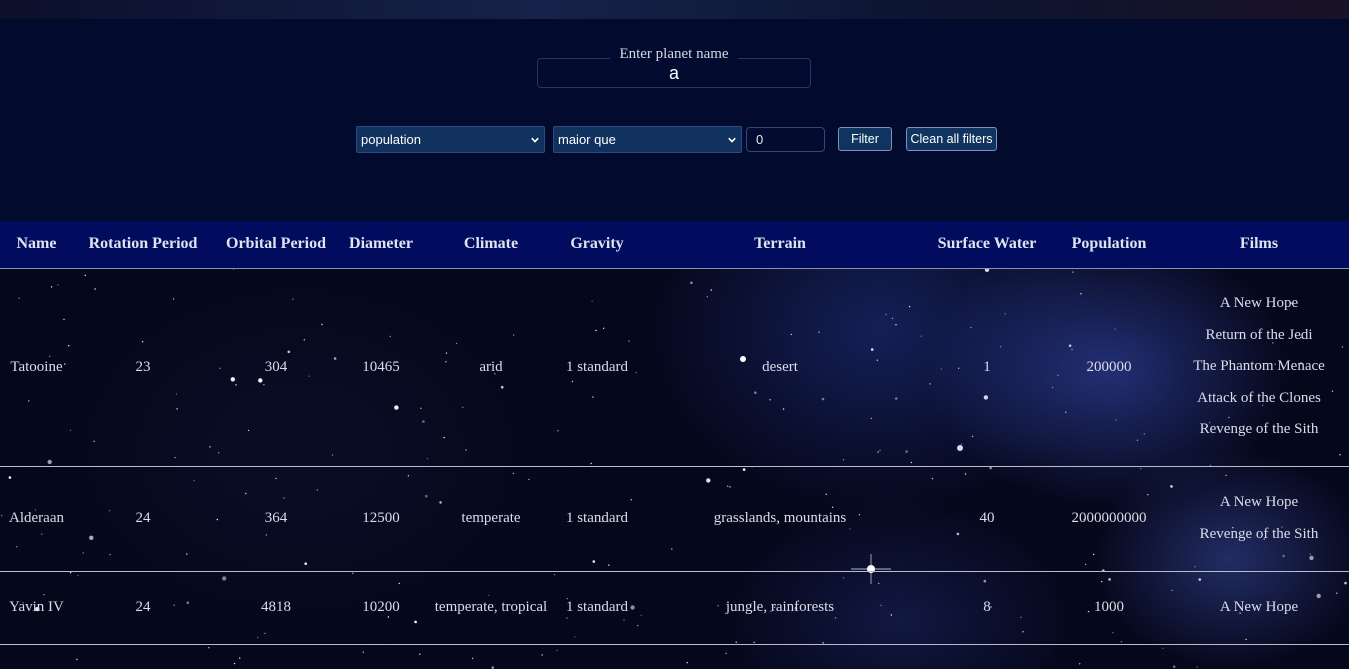 The height and width of the screenshot is (669, 1349). What do you see at coordinates (143, 245) in the screenshot?
I see `column-header-rotation-period: Rotation Period` at bounding box center [143, 245].